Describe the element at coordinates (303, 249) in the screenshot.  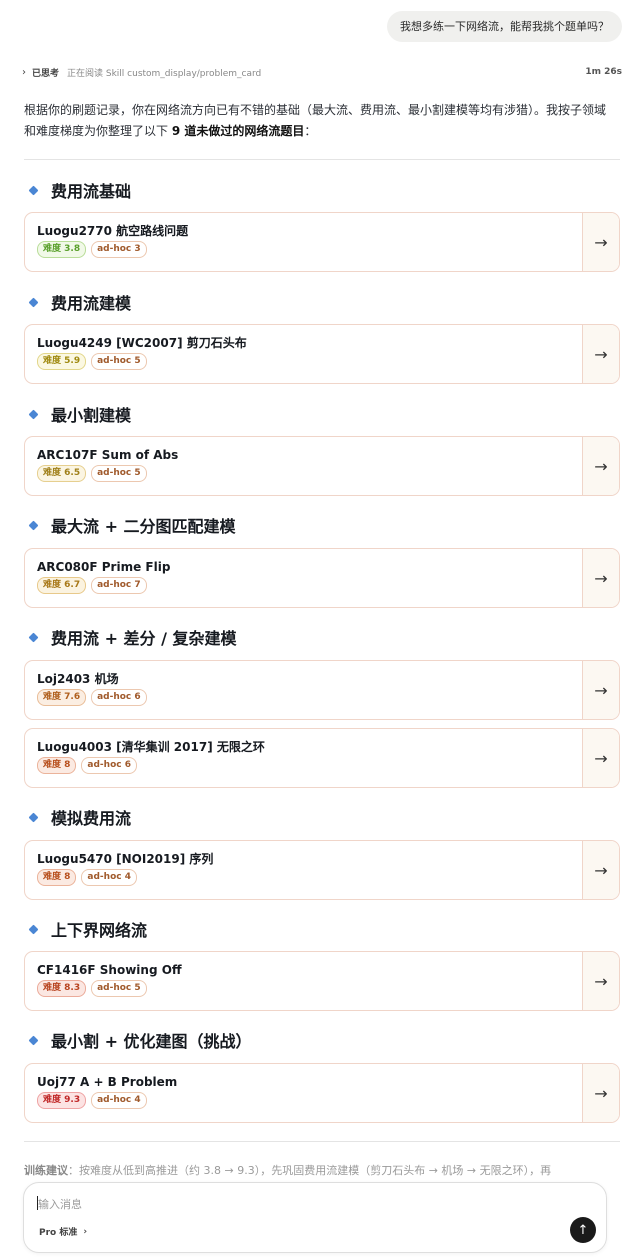
I see `problem-tags: 难度 3.8 ad-hoc 3` at that location.